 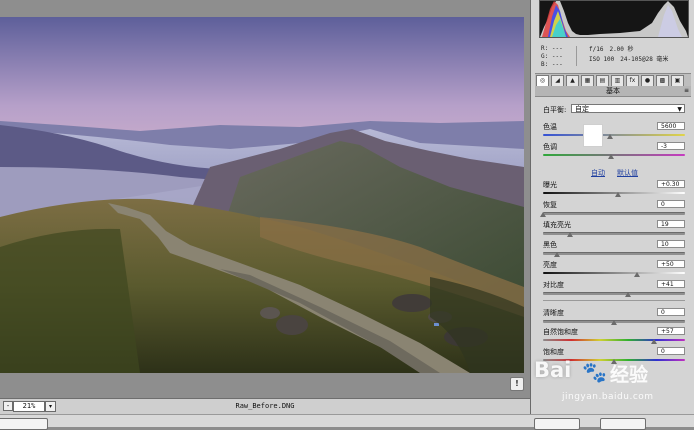 What do you see at coordinates (628, 108) in the screenshot?
I see `white-balance-select: 自定 ▼` at bounding box center [628, 108].